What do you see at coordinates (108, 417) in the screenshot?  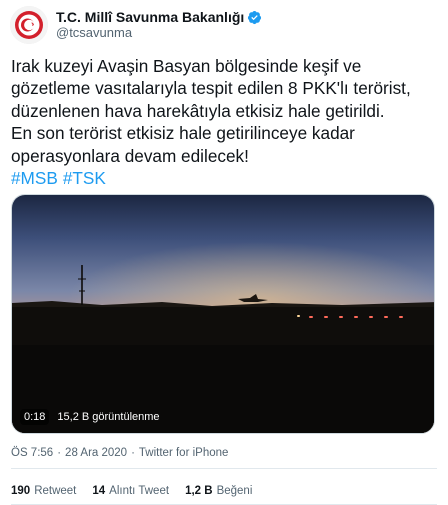 I see `video-views: 15,2 B görüntülenme` at bounding box center [108, 417].